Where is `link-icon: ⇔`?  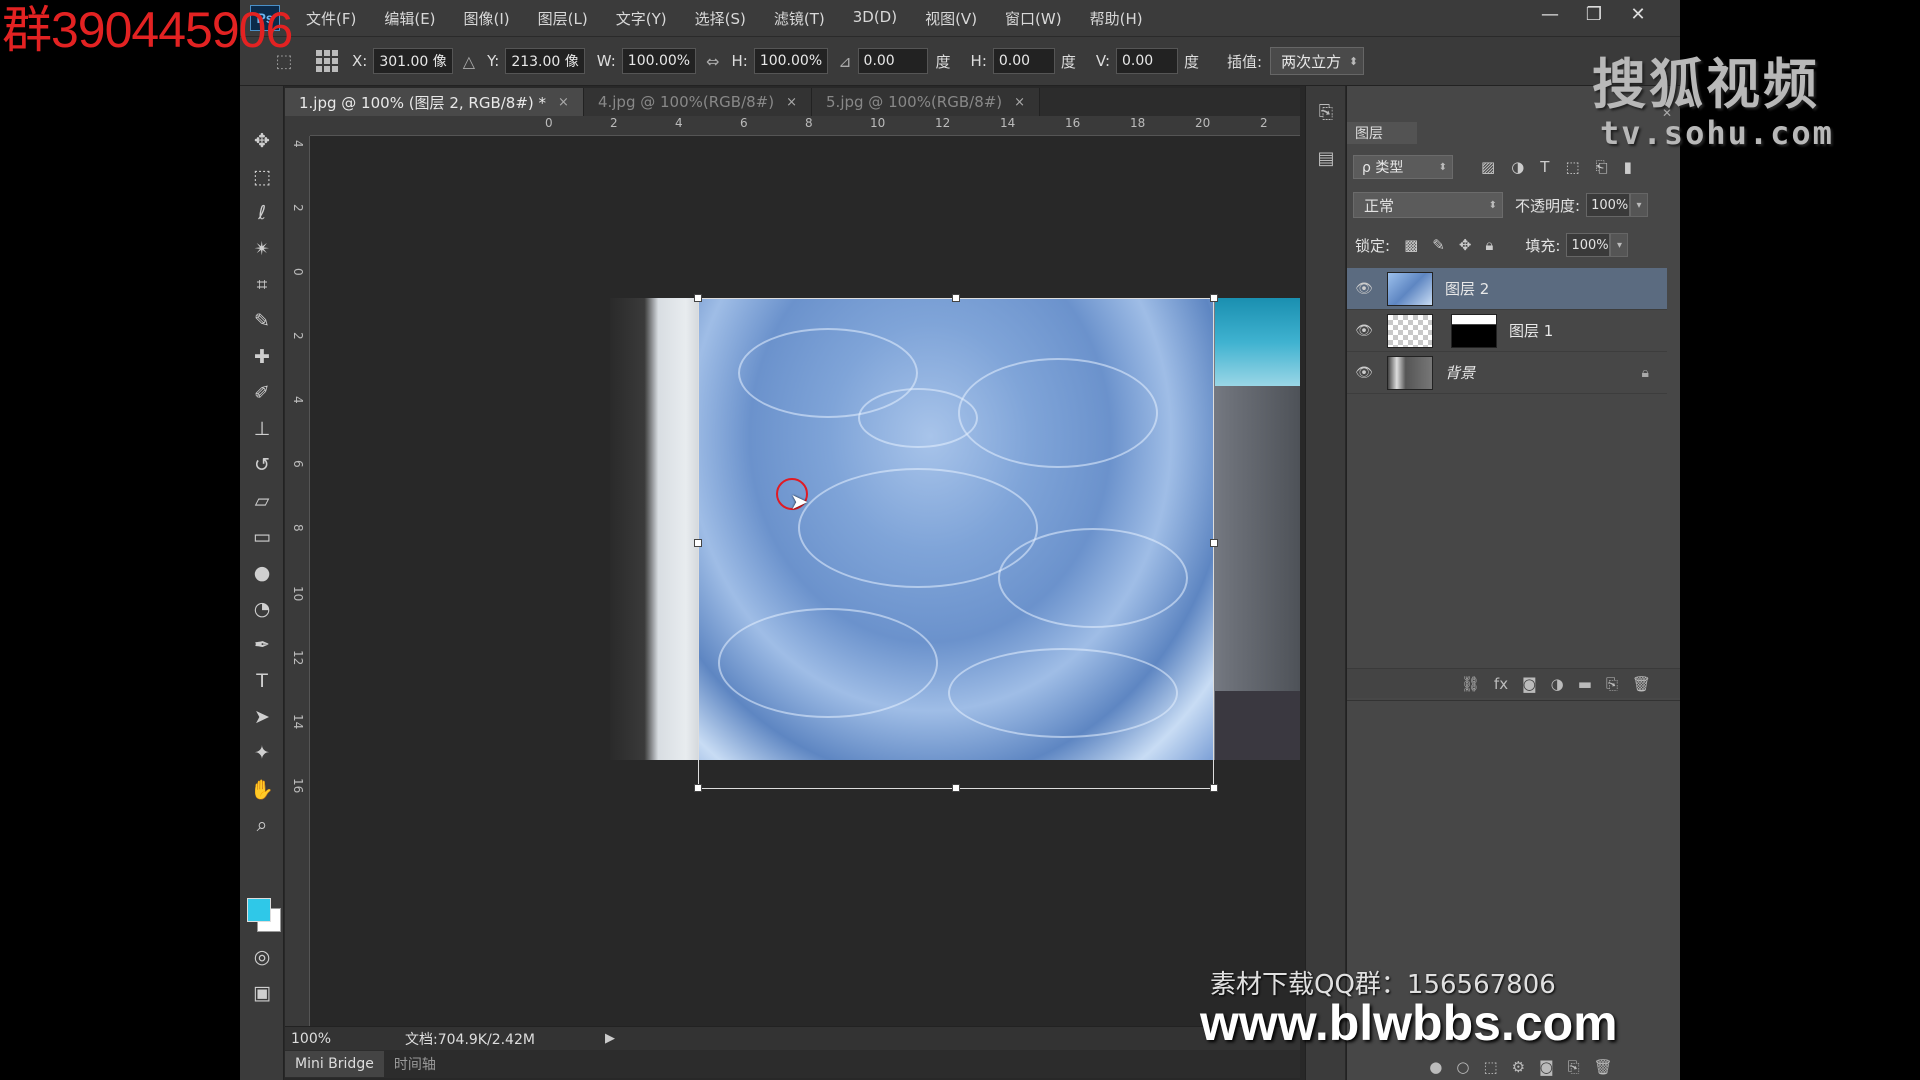
link-icon: ⇔ is located at coordinates (712, 61).